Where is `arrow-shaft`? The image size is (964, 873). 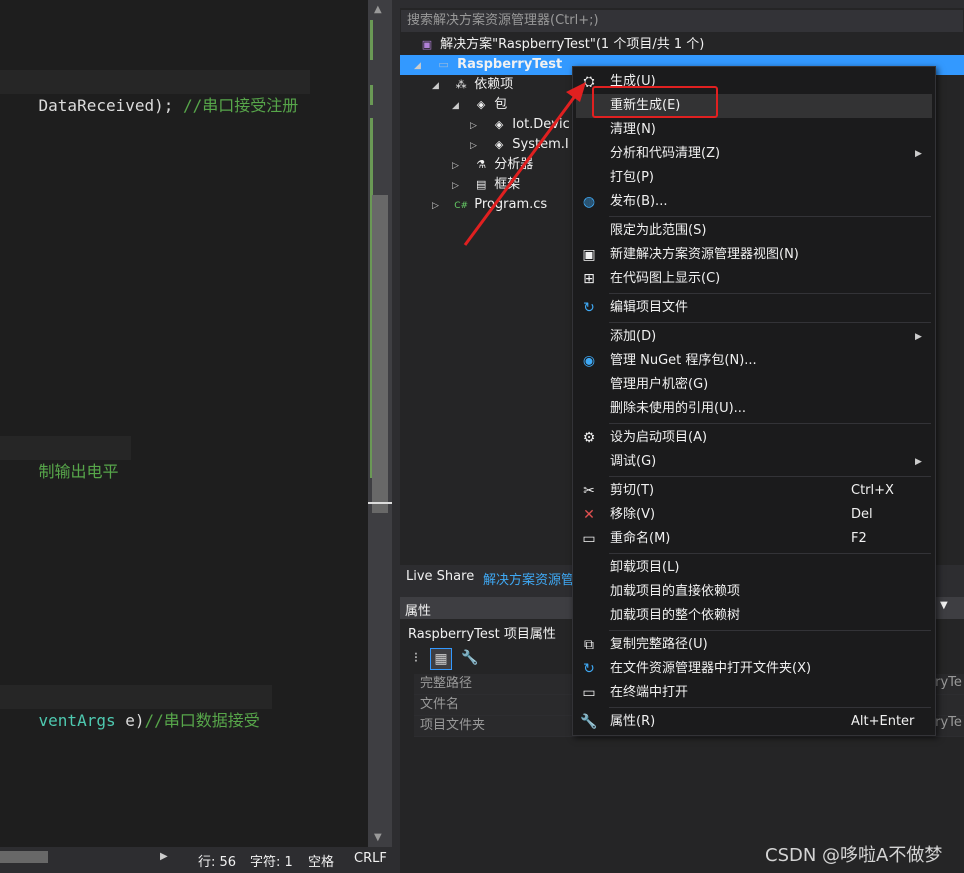
arrow-shaft is located at coordinates (521, 168).